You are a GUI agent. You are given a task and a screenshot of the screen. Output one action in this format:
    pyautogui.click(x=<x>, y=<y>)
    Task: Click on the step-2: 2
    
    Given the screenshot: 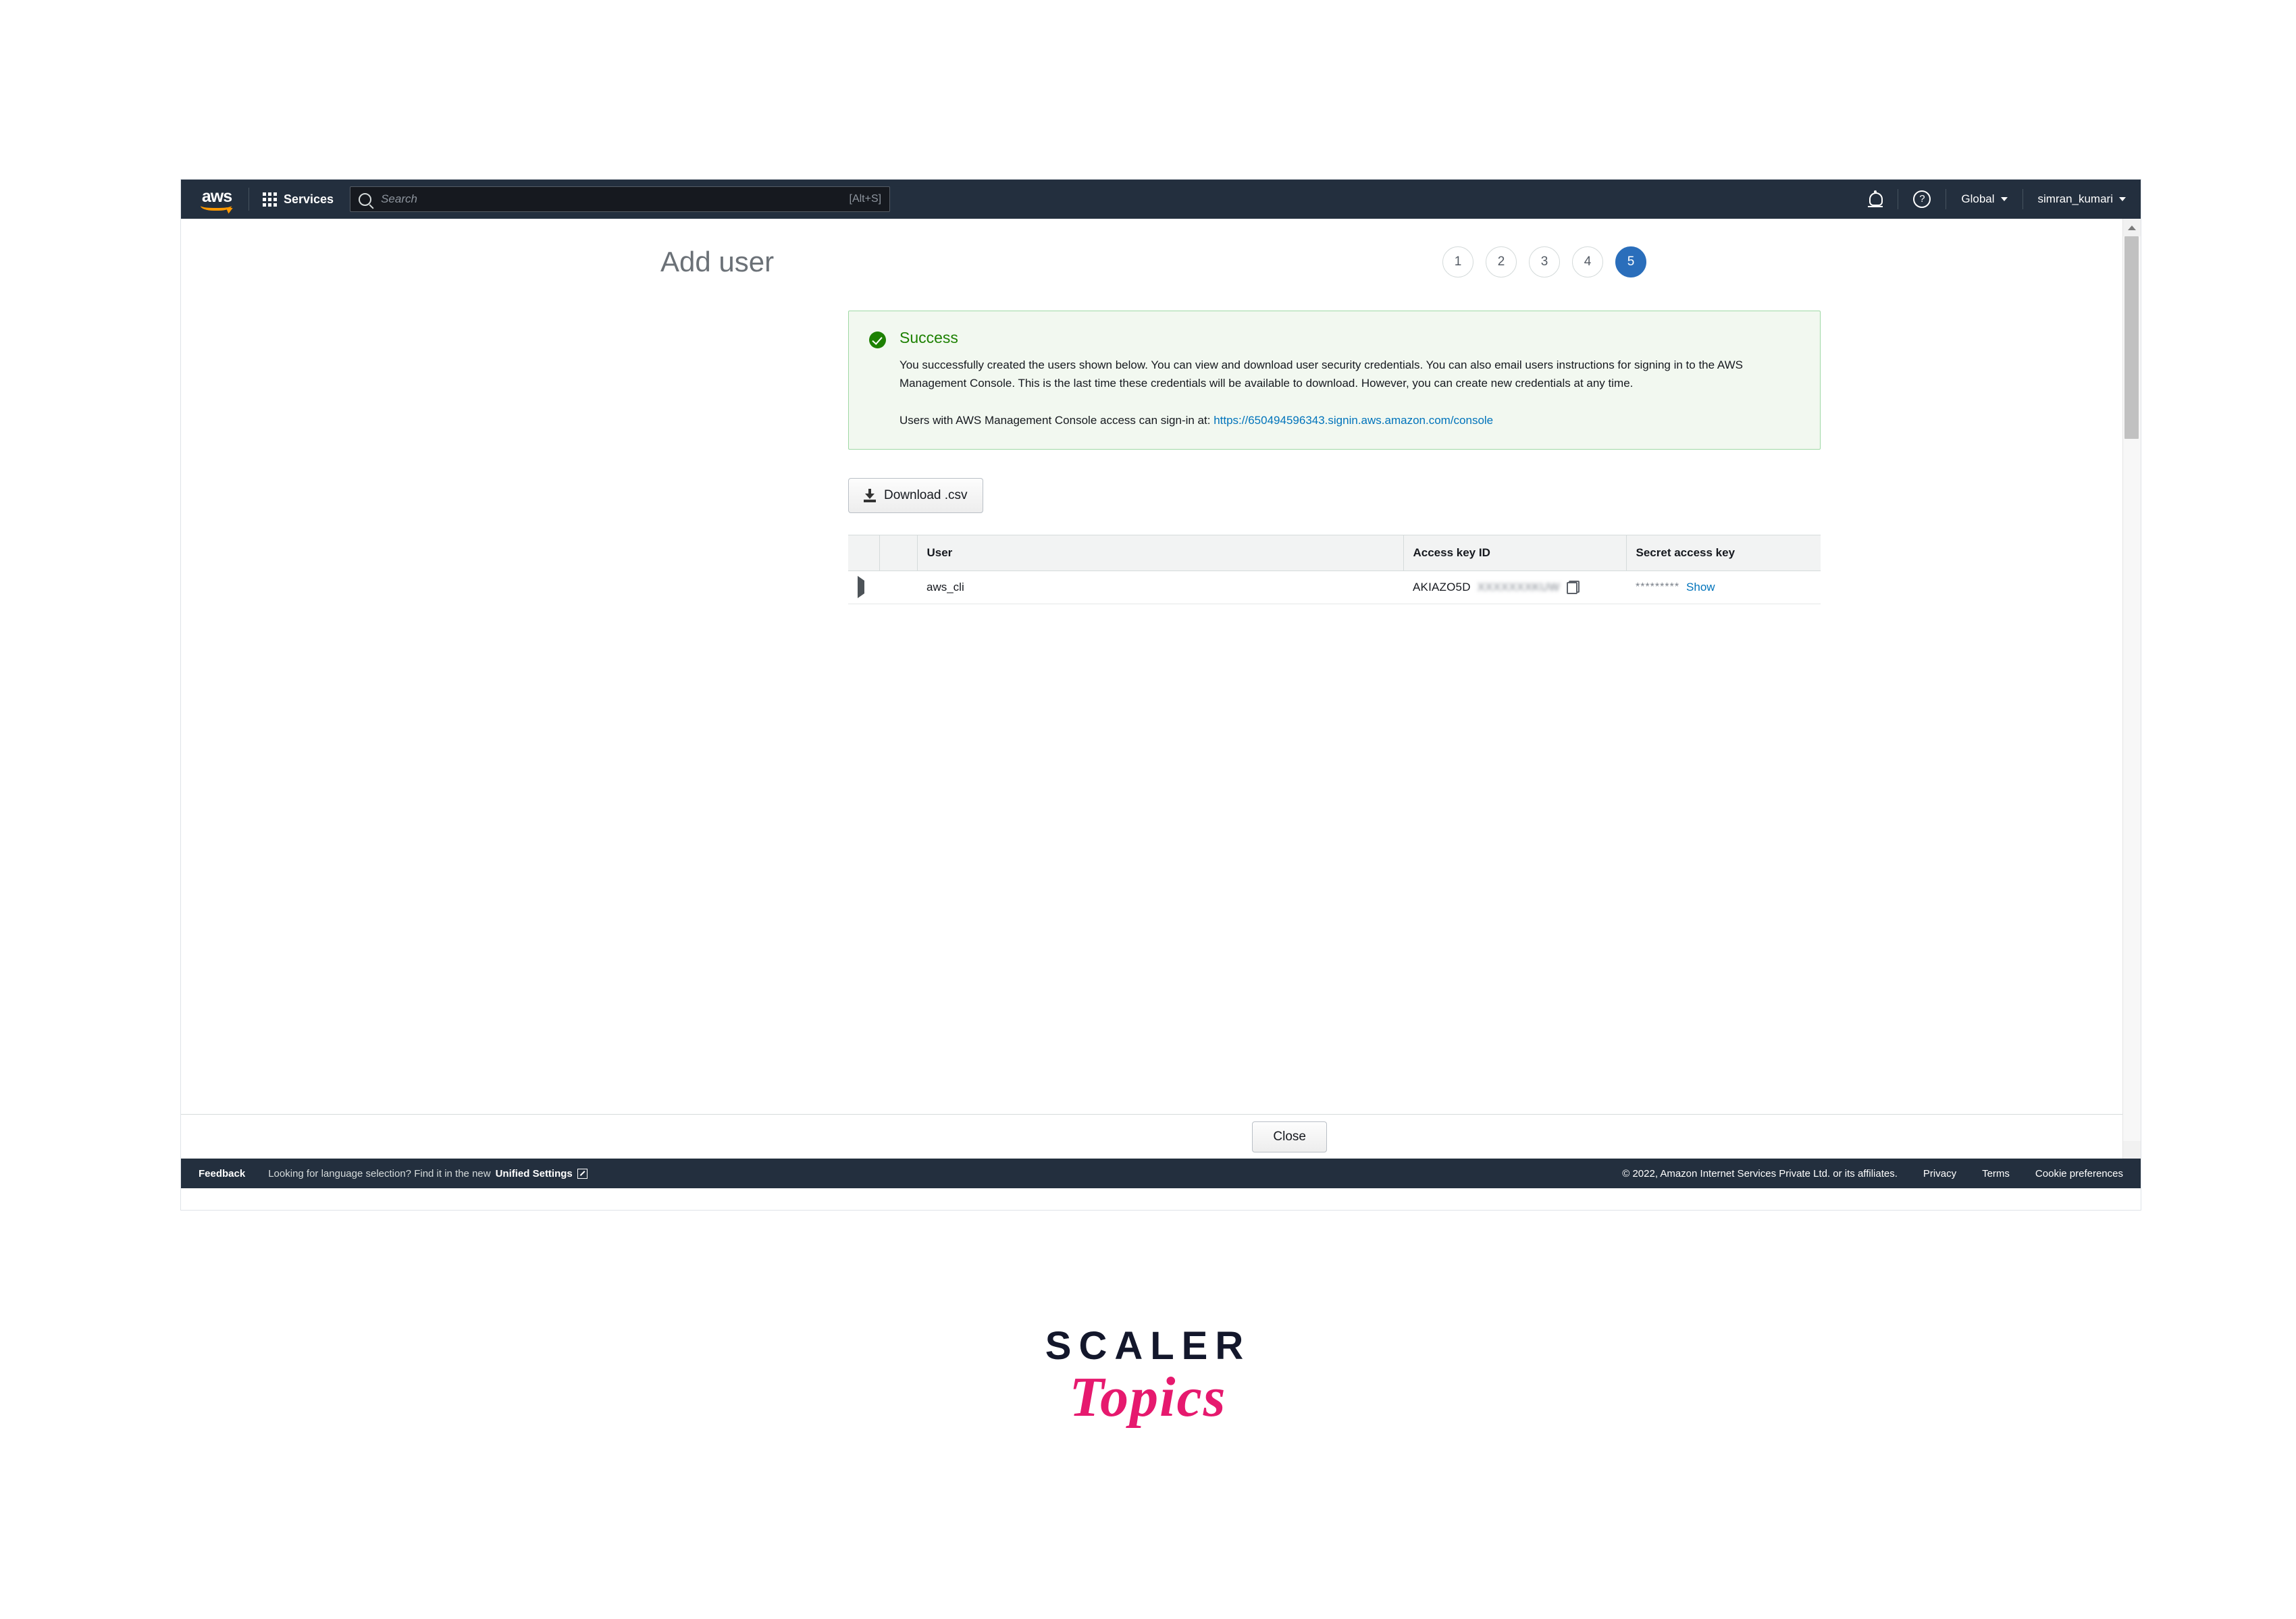 What is the action you would take?
    pyautogui.click(x=1501, y=261)
    